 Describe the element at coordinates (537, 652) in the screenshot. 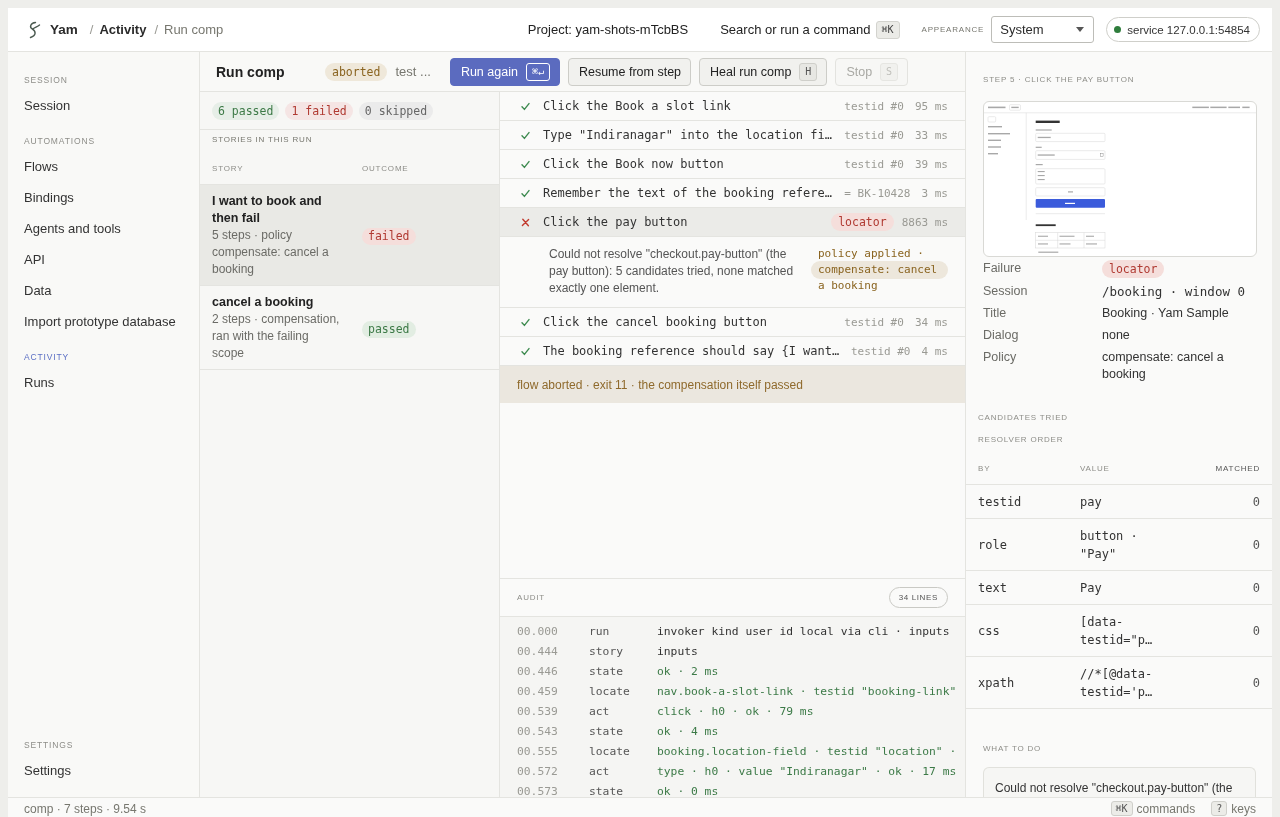

I see `audit-time: 00.444` at that location.